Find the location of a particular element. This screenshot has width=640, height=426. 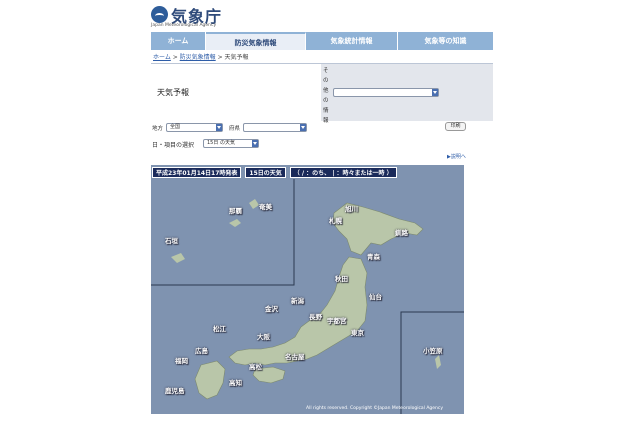

city-label: 青森 is located at coordinates (373, 257).